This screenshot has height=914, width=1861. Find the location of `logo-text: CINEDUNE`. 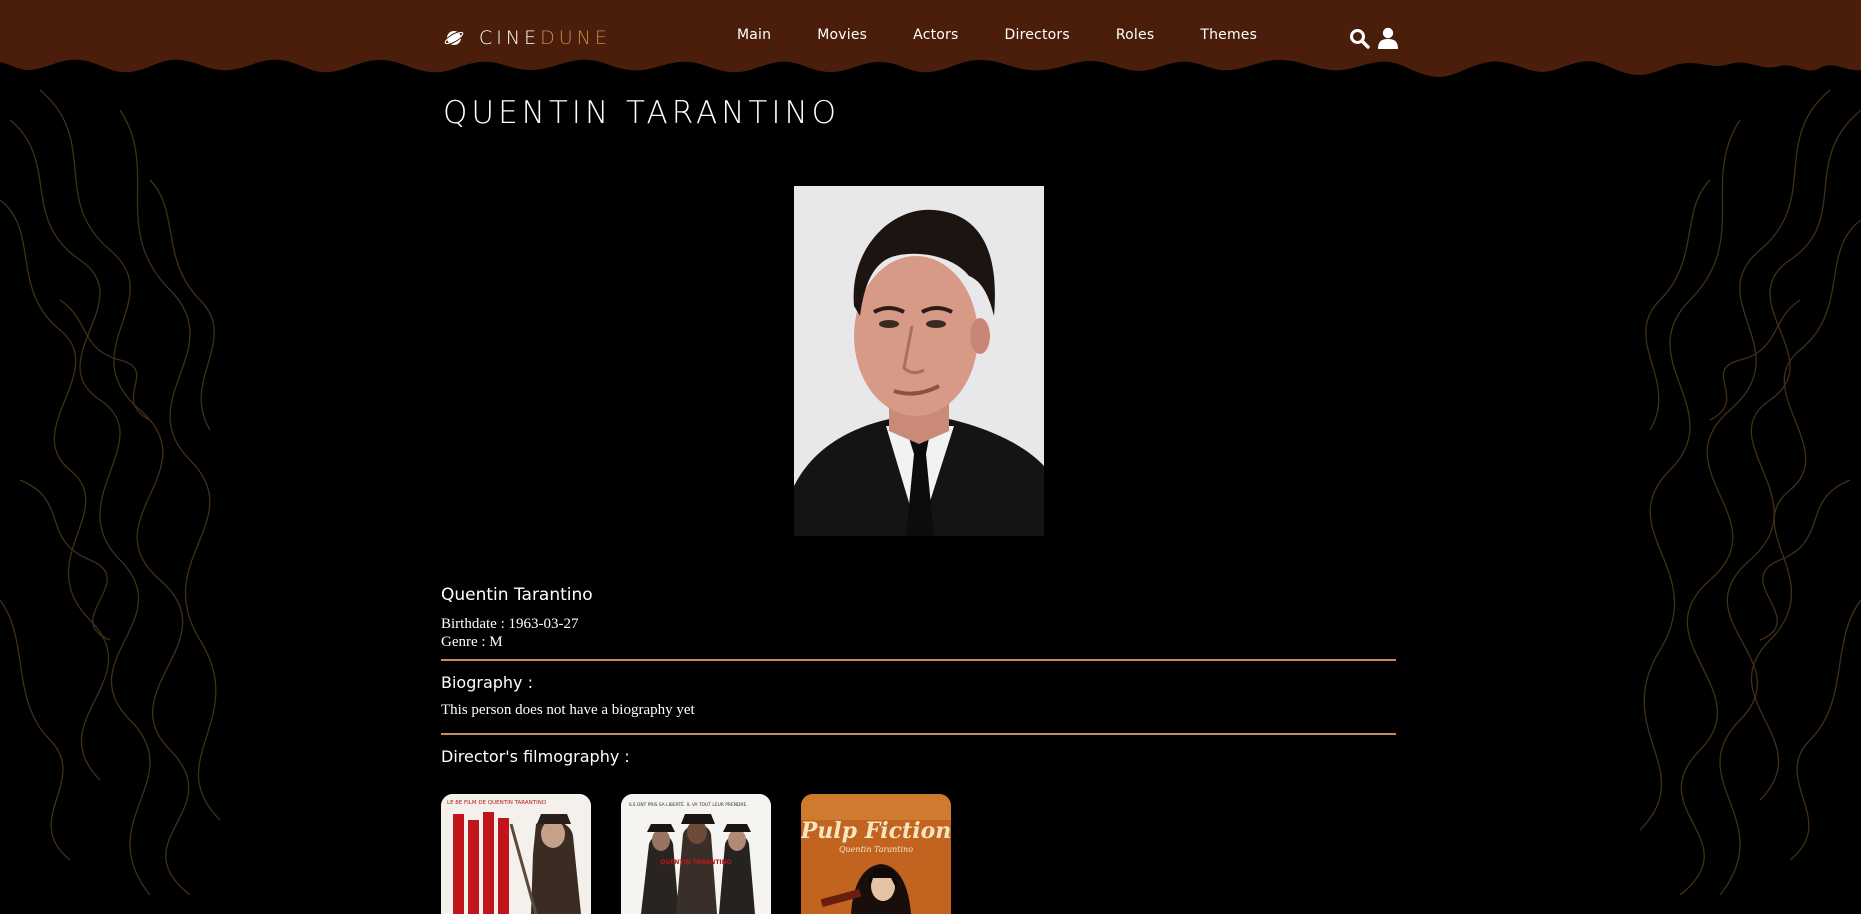

logo-text: CINEDUNE is located at coordinates (545, 38).